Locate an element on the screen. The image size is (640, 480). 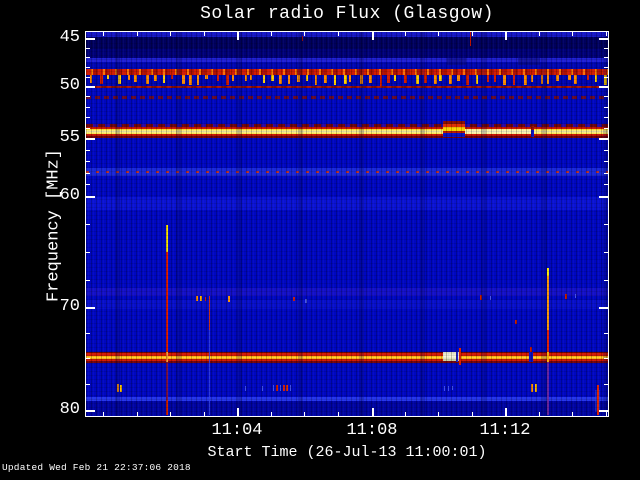
band54-pale-patch is located at coordinates (498, 131).